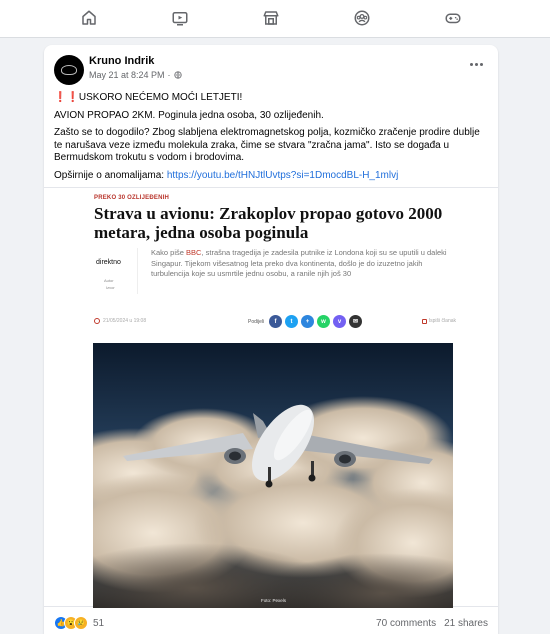 This screenshot has height=634, width=550. Describe the element at coordinates (110, 287) in the screenshot. I see `source-origin-label: Izvor` at that location.